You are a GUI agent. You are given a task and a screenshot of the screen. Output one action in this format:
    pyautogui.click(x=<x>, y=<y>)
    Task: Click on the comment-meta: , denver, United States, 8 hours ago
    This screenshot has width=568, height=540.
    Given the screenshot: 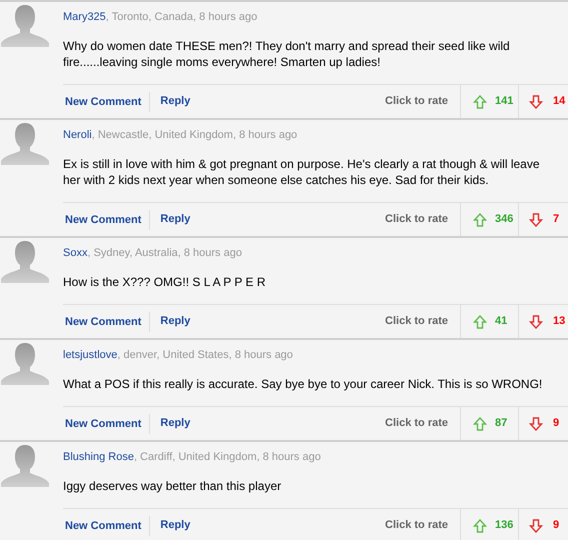 What is the action you would take?
    pyautogui.click(x=205, y=355)
    